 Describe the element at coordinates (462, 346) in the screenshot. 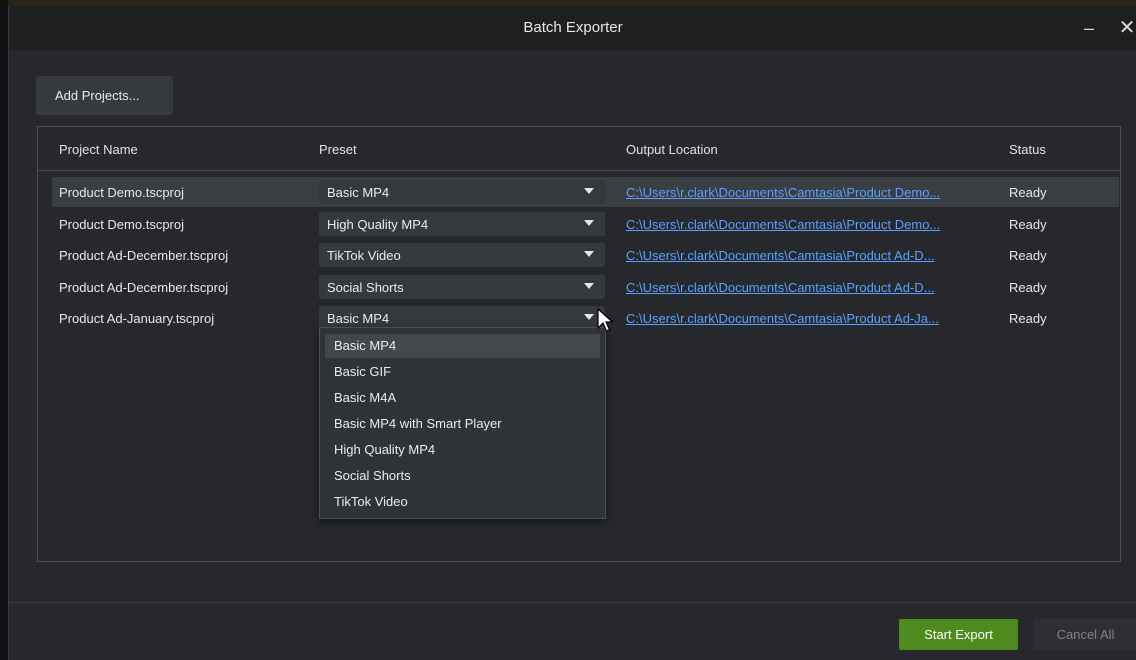

I see `preset-option: Basic MP4` at that location.